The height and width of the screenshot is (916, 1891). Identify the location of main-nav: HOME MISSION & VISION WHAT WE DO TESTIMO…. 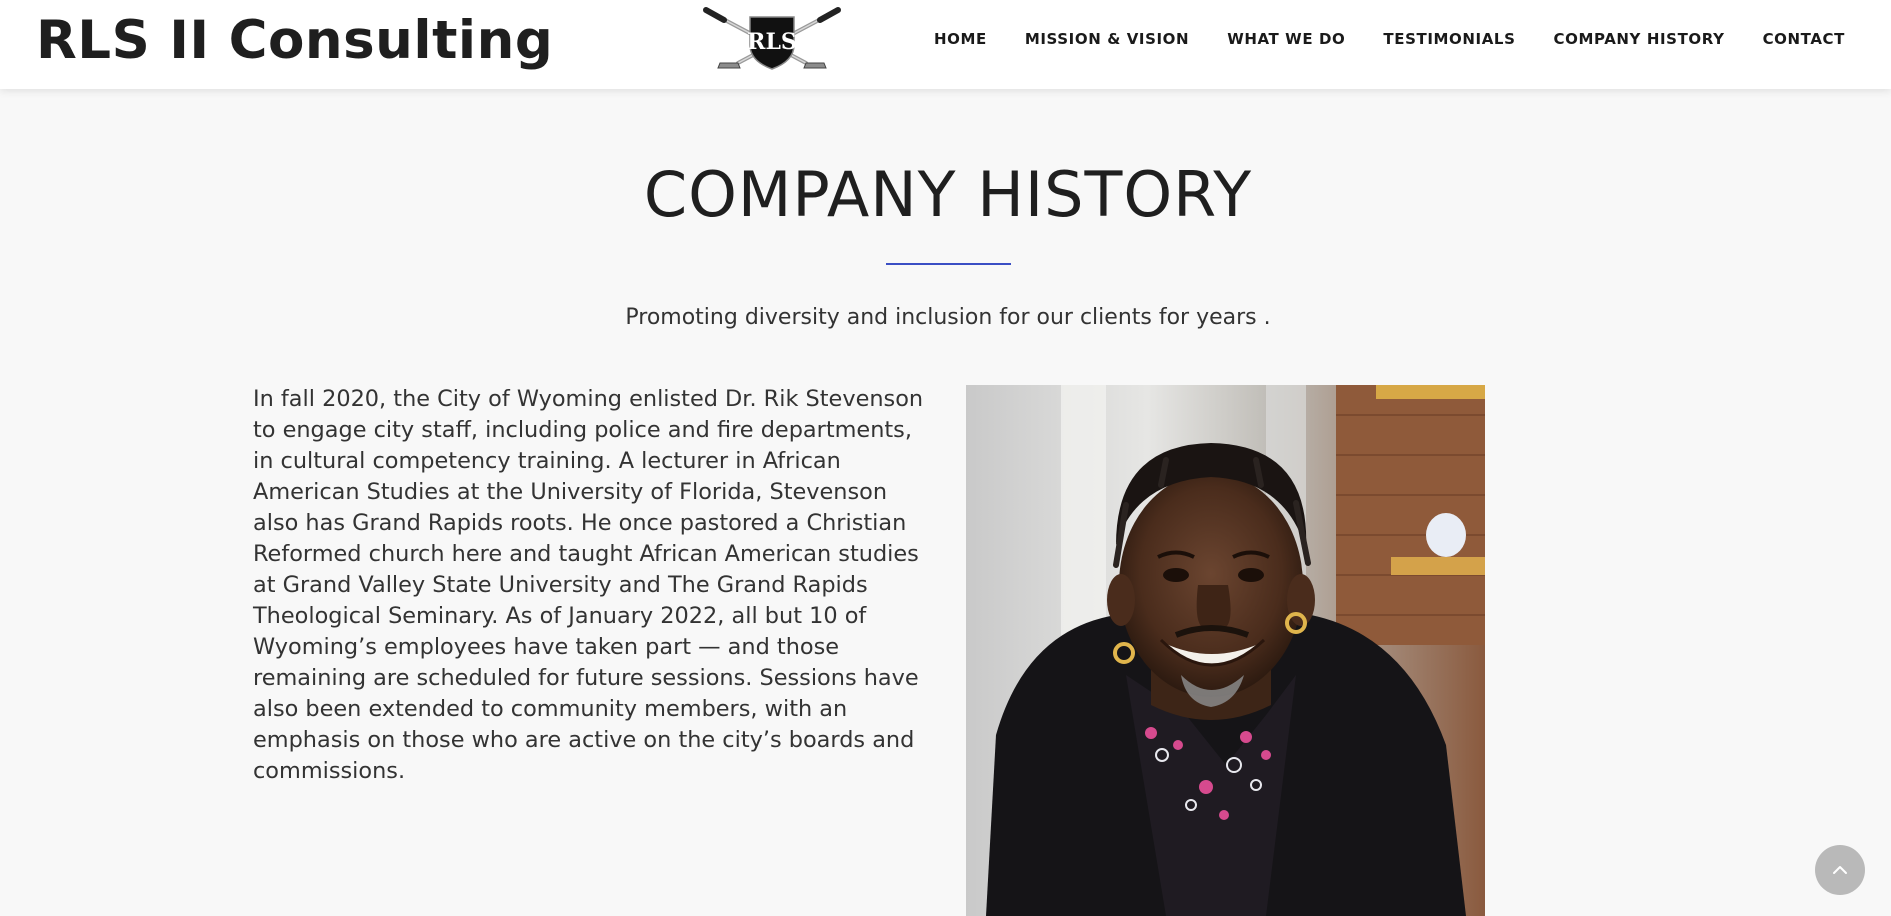
(1389, 39).